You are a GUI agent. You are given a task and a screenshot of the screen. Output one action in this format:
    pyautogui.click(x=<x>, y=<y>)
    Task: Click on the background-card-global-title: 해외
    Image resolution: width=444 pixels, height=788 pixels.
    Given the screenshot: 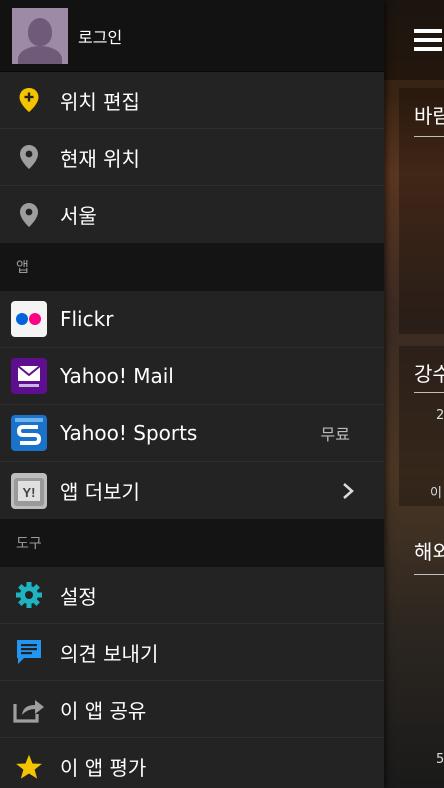 What is the action you would take?
    pyautogui.click(x=429, y=552)
    